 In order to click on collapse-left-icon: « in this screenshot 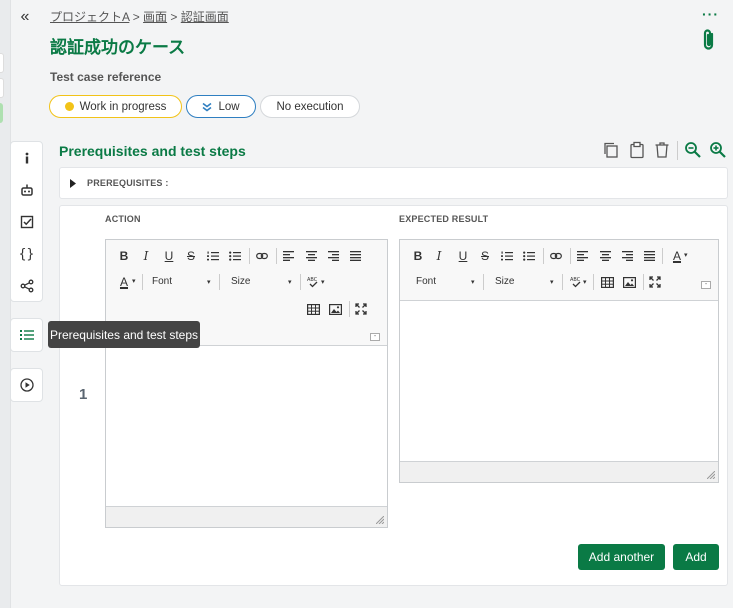, I will do `click(25, 17)`.